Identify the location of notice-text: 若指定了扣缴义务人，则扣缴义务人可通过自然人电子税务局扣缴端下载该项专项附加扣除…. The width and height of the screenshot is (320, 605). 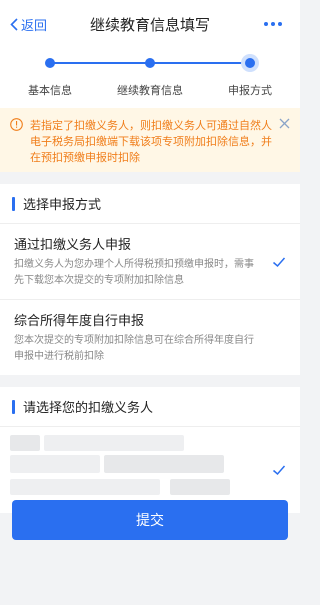
(151, 141).